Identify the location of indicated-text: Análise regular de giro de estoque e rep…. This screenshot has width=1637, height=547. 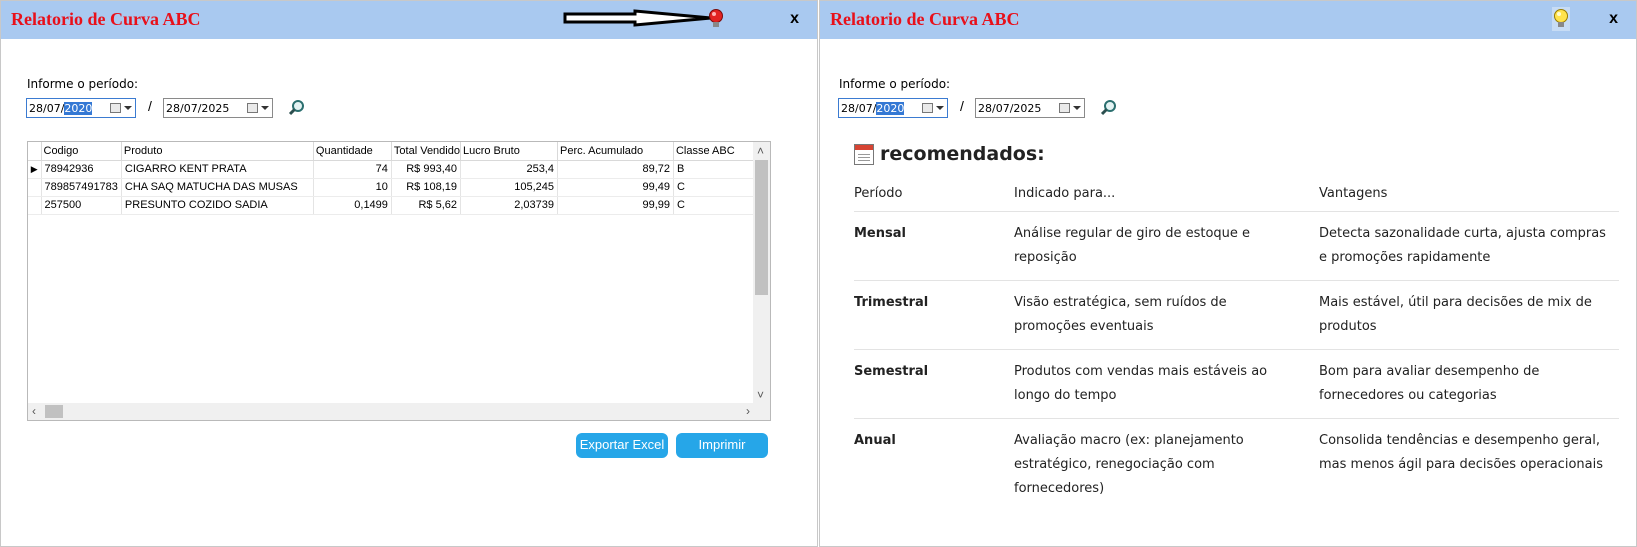
(1132, 245).